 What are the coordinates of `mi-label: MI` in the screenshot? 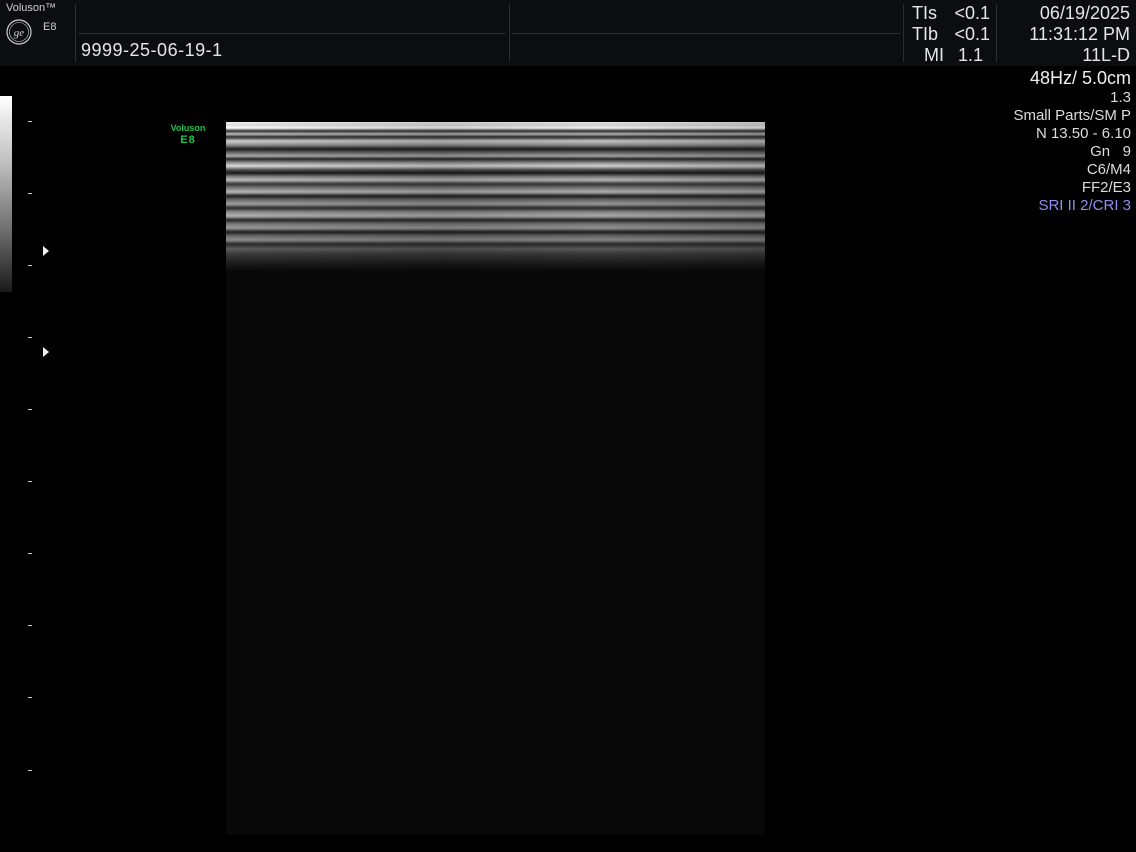 It's located at (934, 55).